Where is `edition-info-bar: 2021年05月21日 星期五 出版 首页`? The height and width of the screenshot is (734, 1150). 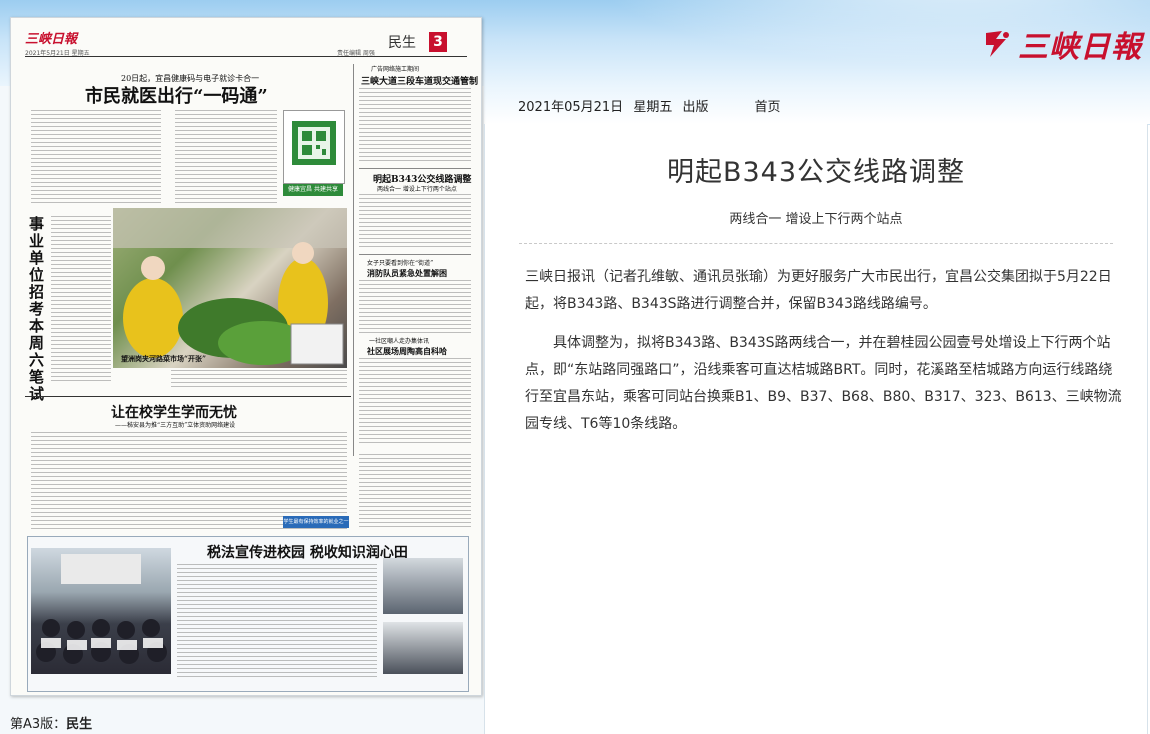 edition-info-bar: 2021年05月21日 星期五 出版 首页 is located at coordinates (817, 105).